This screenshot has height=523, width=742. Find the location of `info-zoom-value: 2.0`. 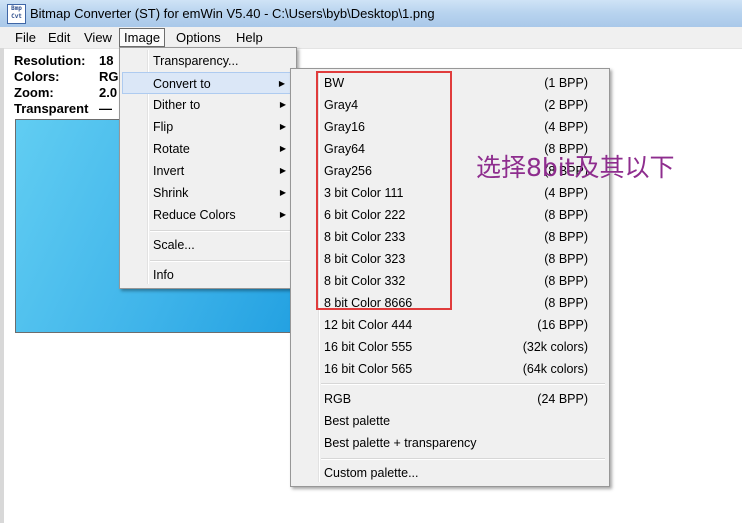

info-zoom-value: 2.0 is located at coordinates (108, 92).